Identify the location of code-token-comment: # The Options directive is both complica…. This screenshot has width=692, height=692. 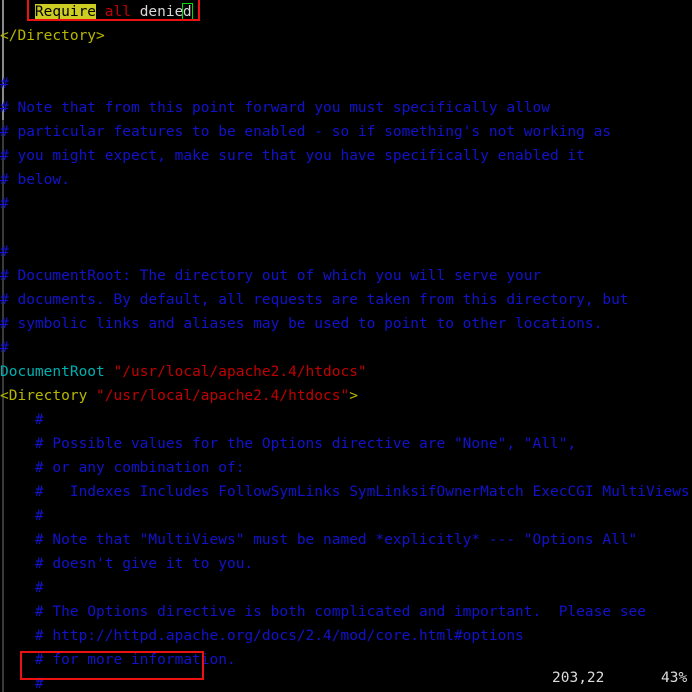
(340, 612).